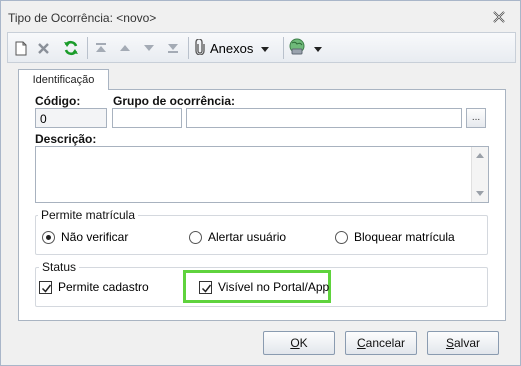  I want to click on status-title: Status, so click(59, 267).